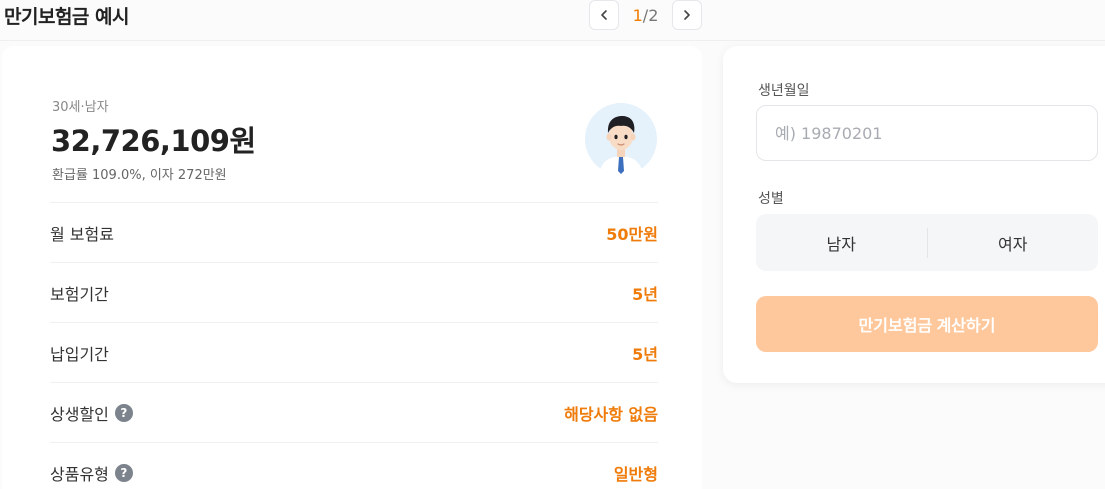  Describe the element at coordinates (927, 133) in the screenshot. I see `birth-date-input` at that location.